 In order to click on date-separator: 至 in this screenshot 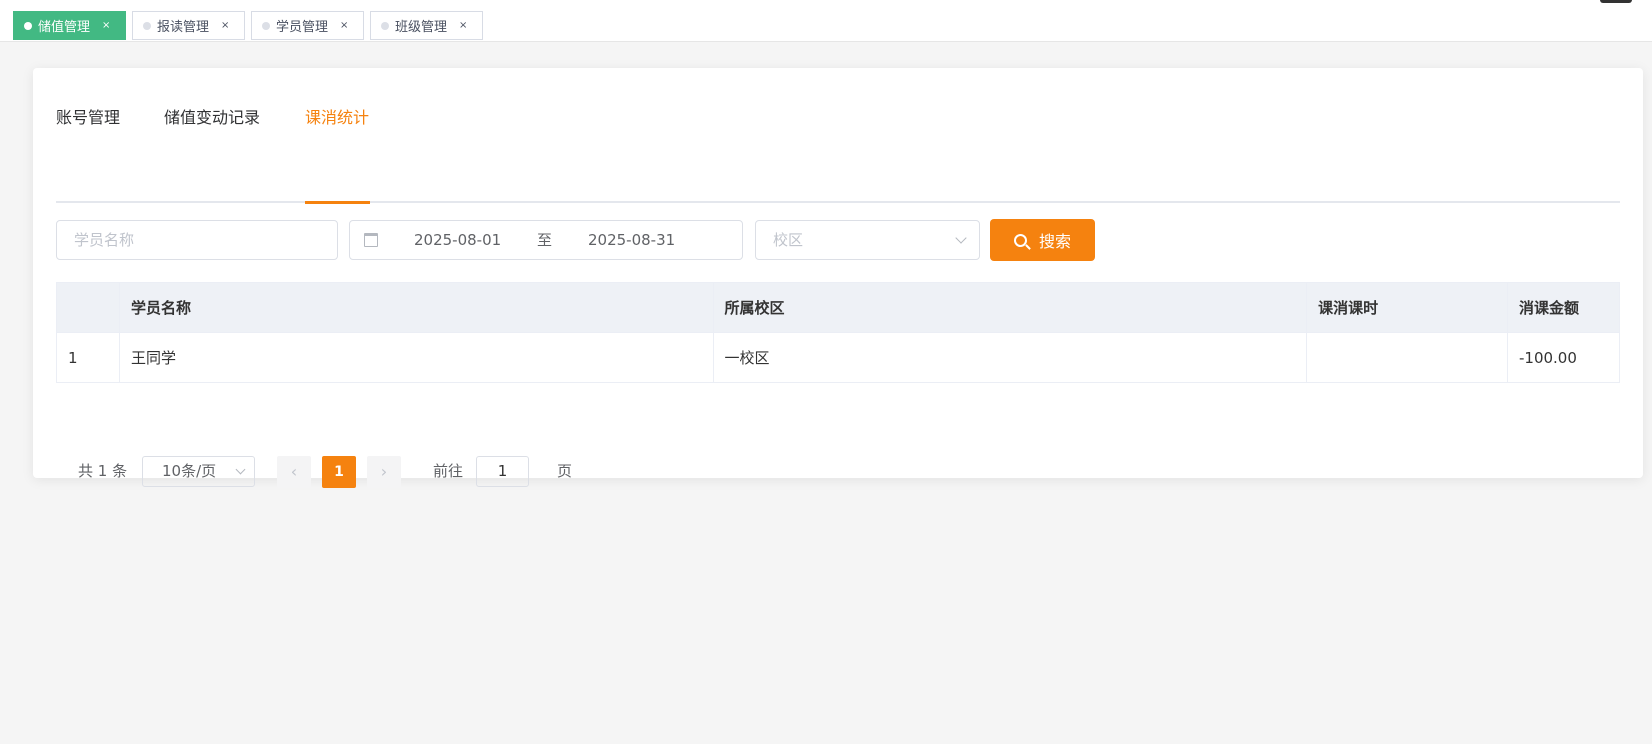, I will do `click(545, 240)`.